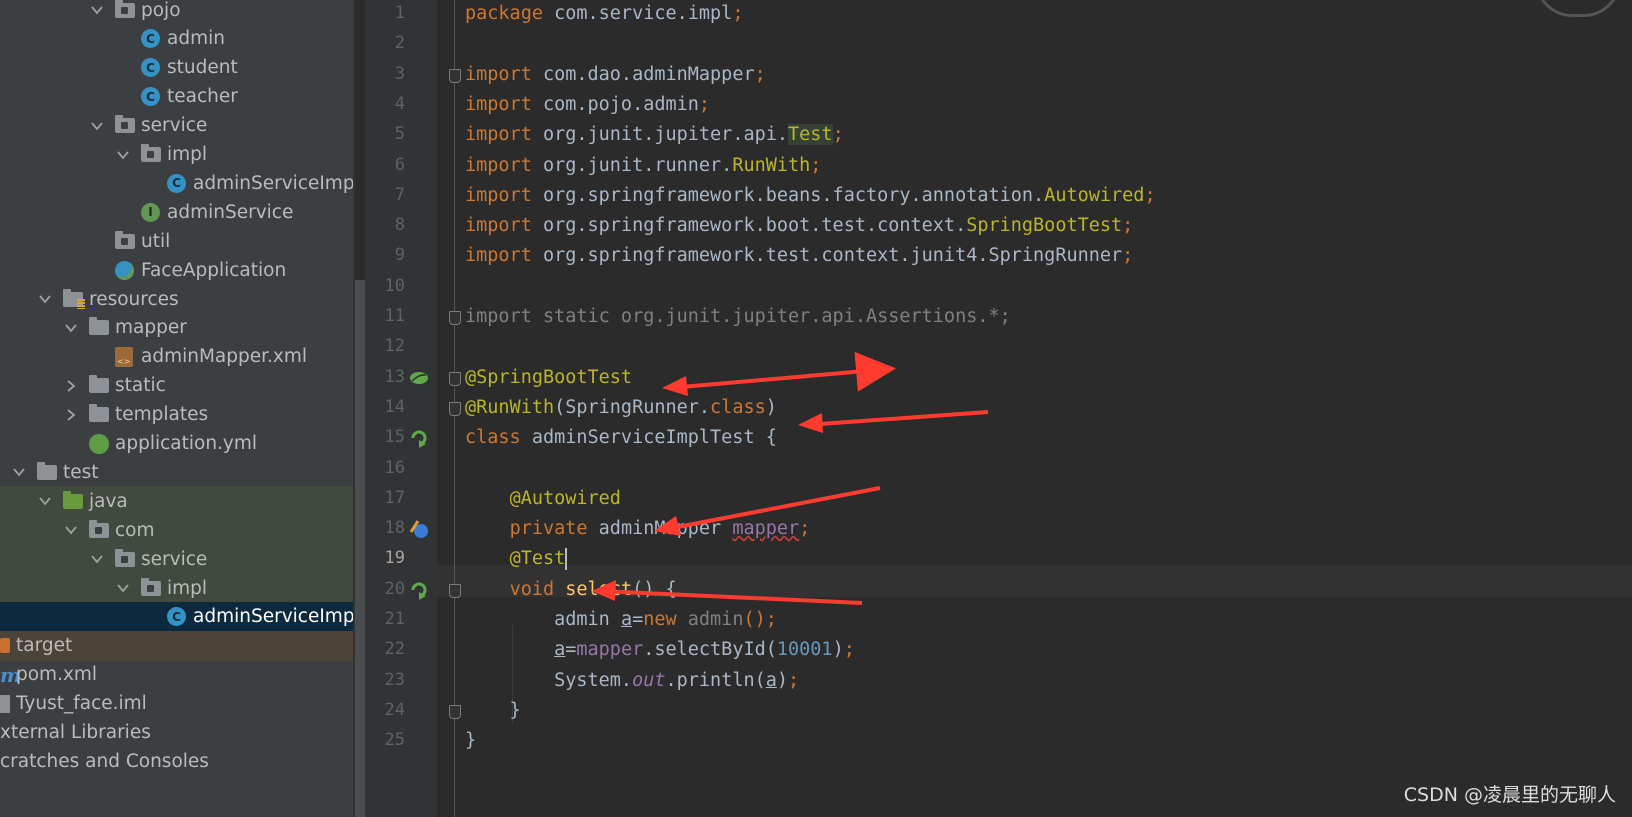  What do you see at coordinates (419, 378) in the screenshot?
I see `spring-bean-icon` at bounding box center [419, 378].